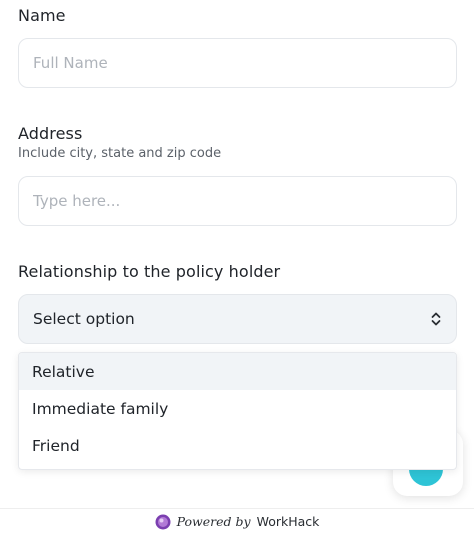 The image size is (474, 534). I want to click on brand-link: WorkHack, so click(288, 521).